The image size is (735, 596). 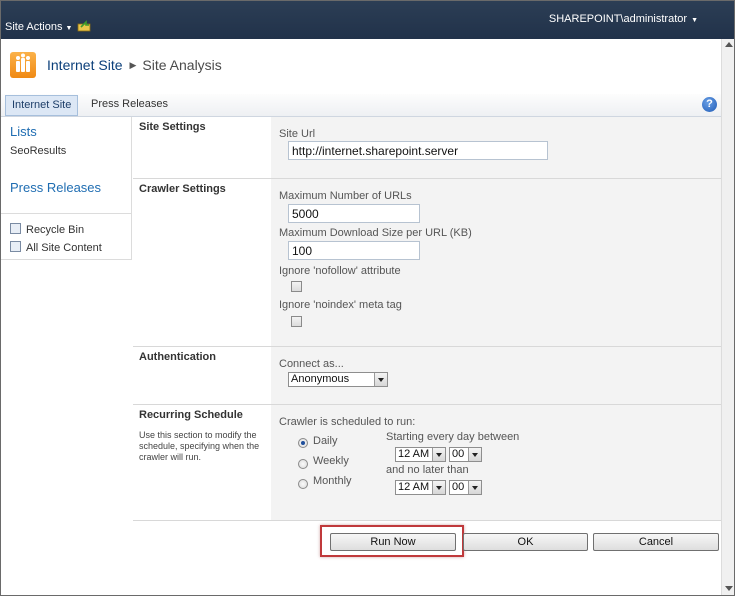 I want to click on start-minute-select: 00, so click(x=465, y=454).